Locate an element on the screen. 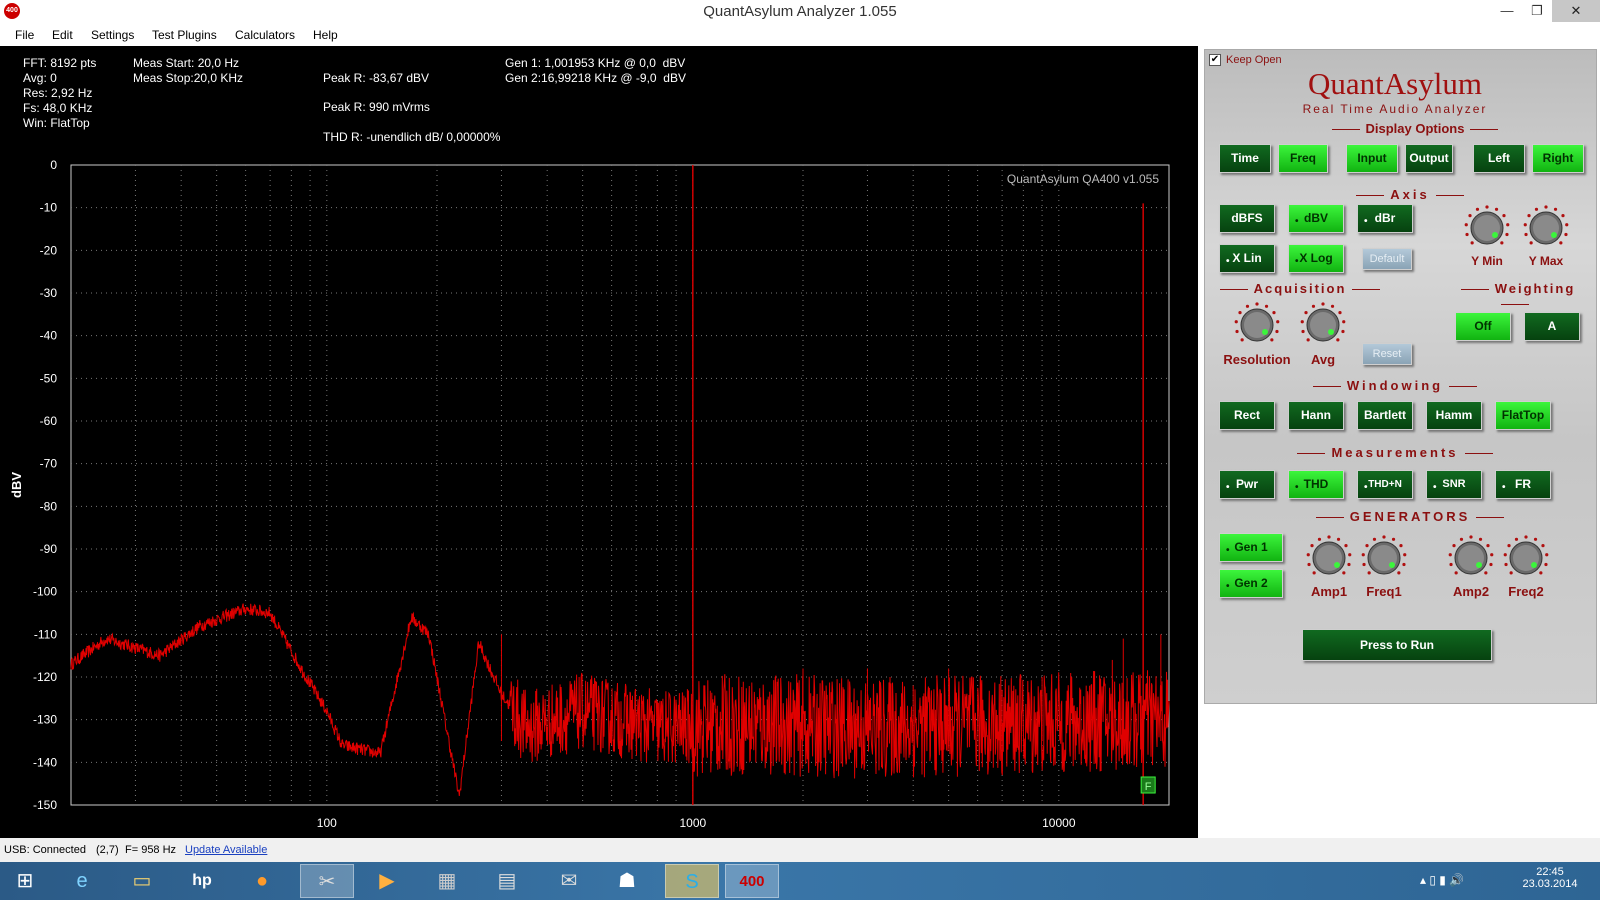 The height and width of the screenshot is (900, 1600). menu-calculators: Calculators is located at coordinates (265, 35).